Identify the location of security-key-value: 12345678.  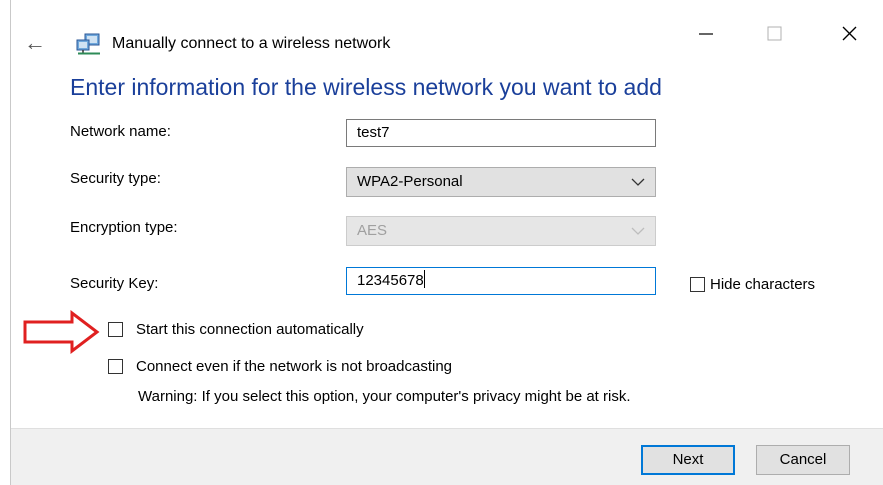
(390, 280).